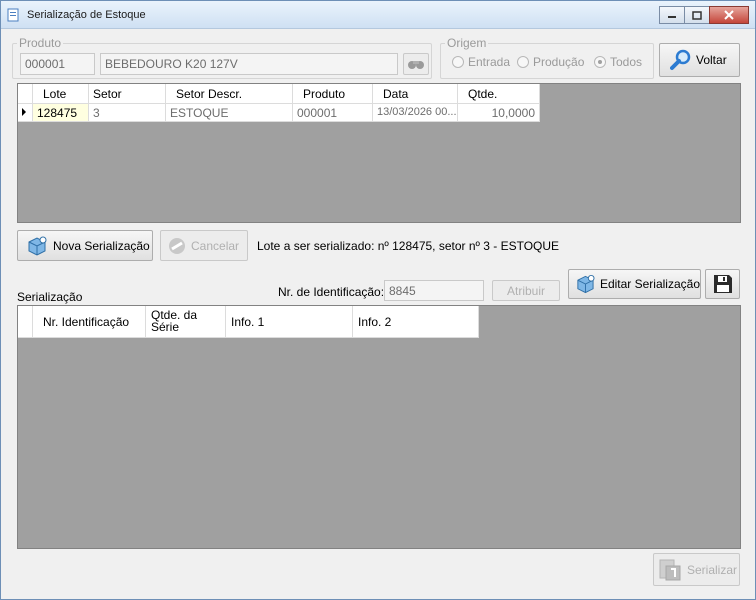 Image resolution: width=756 pixels, height=600 pixels. Describe the element at coordinates (177, 245) in the screenshot. I see `cancel-icon` at that location.